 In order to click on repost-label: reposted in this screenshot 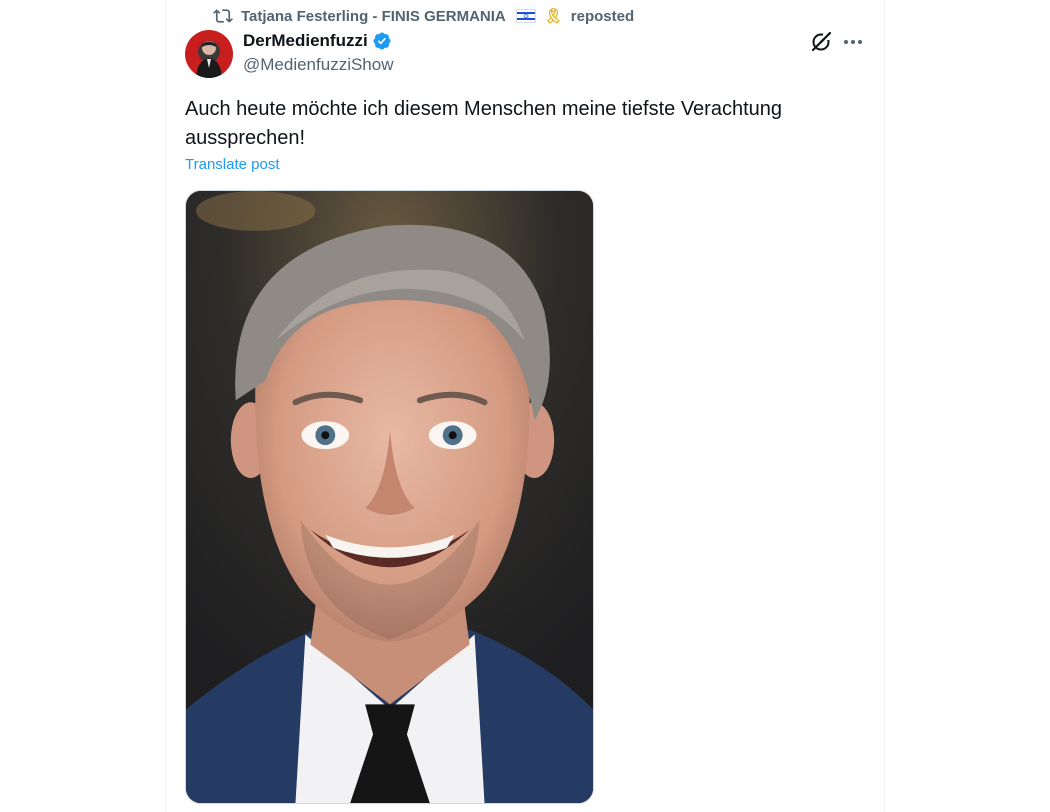, I will do `click(602, 16)`.